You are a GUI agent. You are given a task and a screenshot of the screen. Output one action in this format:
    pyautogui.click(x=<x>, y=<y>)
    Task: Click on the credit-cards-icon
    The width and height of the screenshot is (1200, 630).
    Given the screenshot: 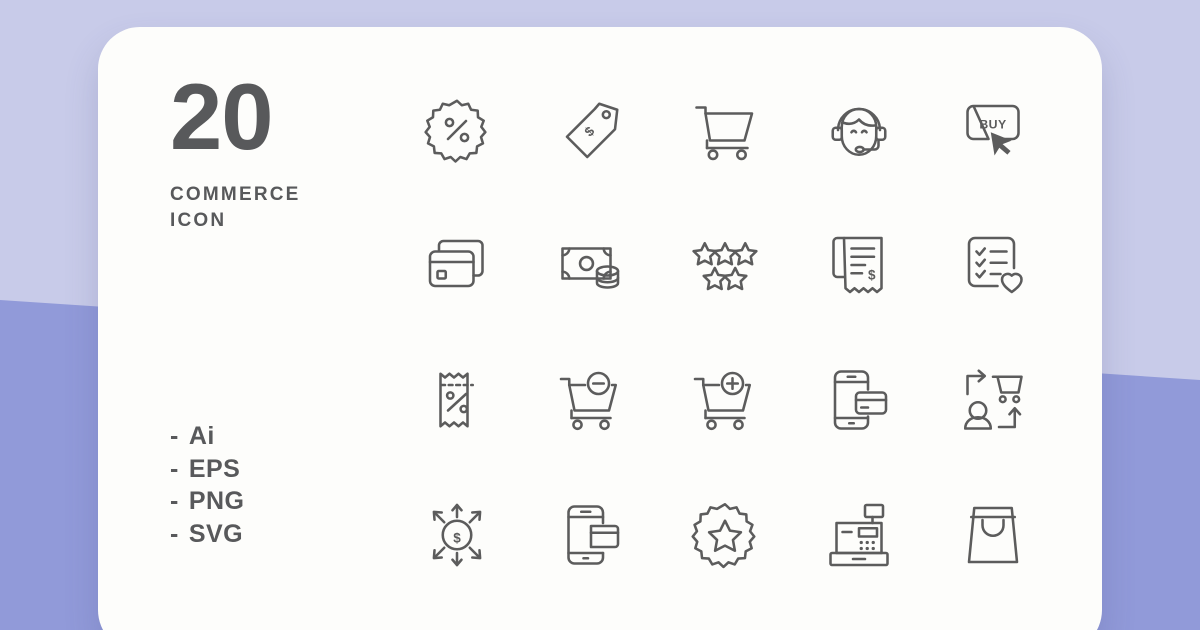 What is the action you would take?
    pyautogui.click(x=457, y=265)
    